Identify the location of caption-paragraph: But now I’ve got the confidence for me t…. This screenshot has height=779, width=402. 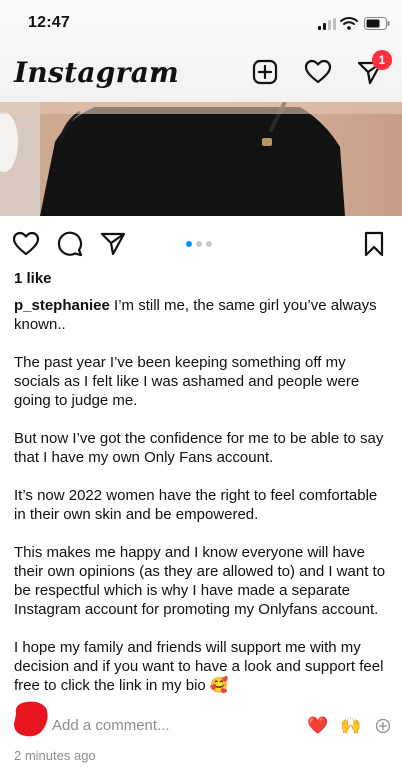
(199, 448).